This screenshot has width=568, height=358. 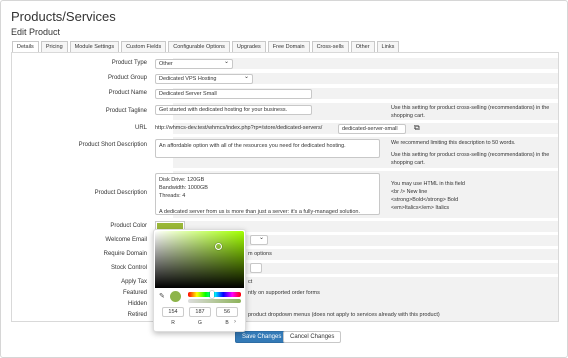 I want to click on color-picker-popover: ✎ 154 187 56 R G B ›, so click(x=199, y=280).